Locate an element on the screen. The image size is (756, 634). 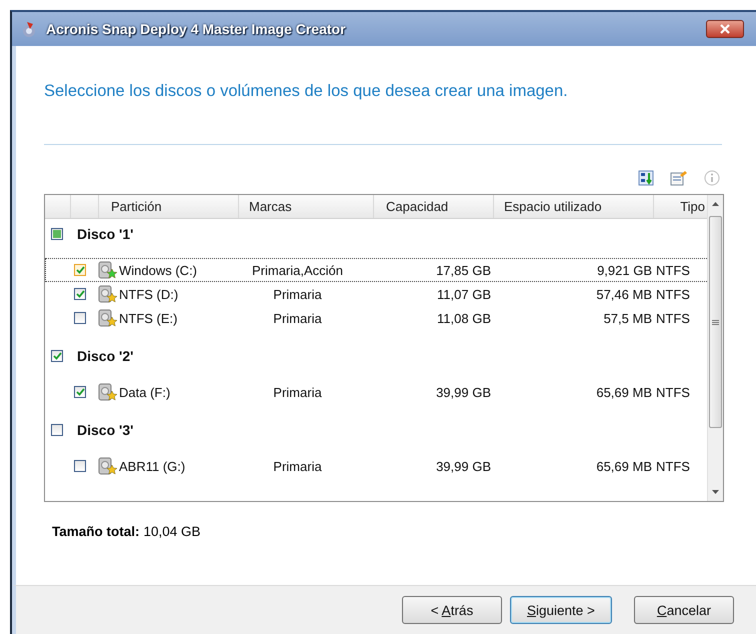
table-cell: 17,85 GB is located at coordinates (463, 270).